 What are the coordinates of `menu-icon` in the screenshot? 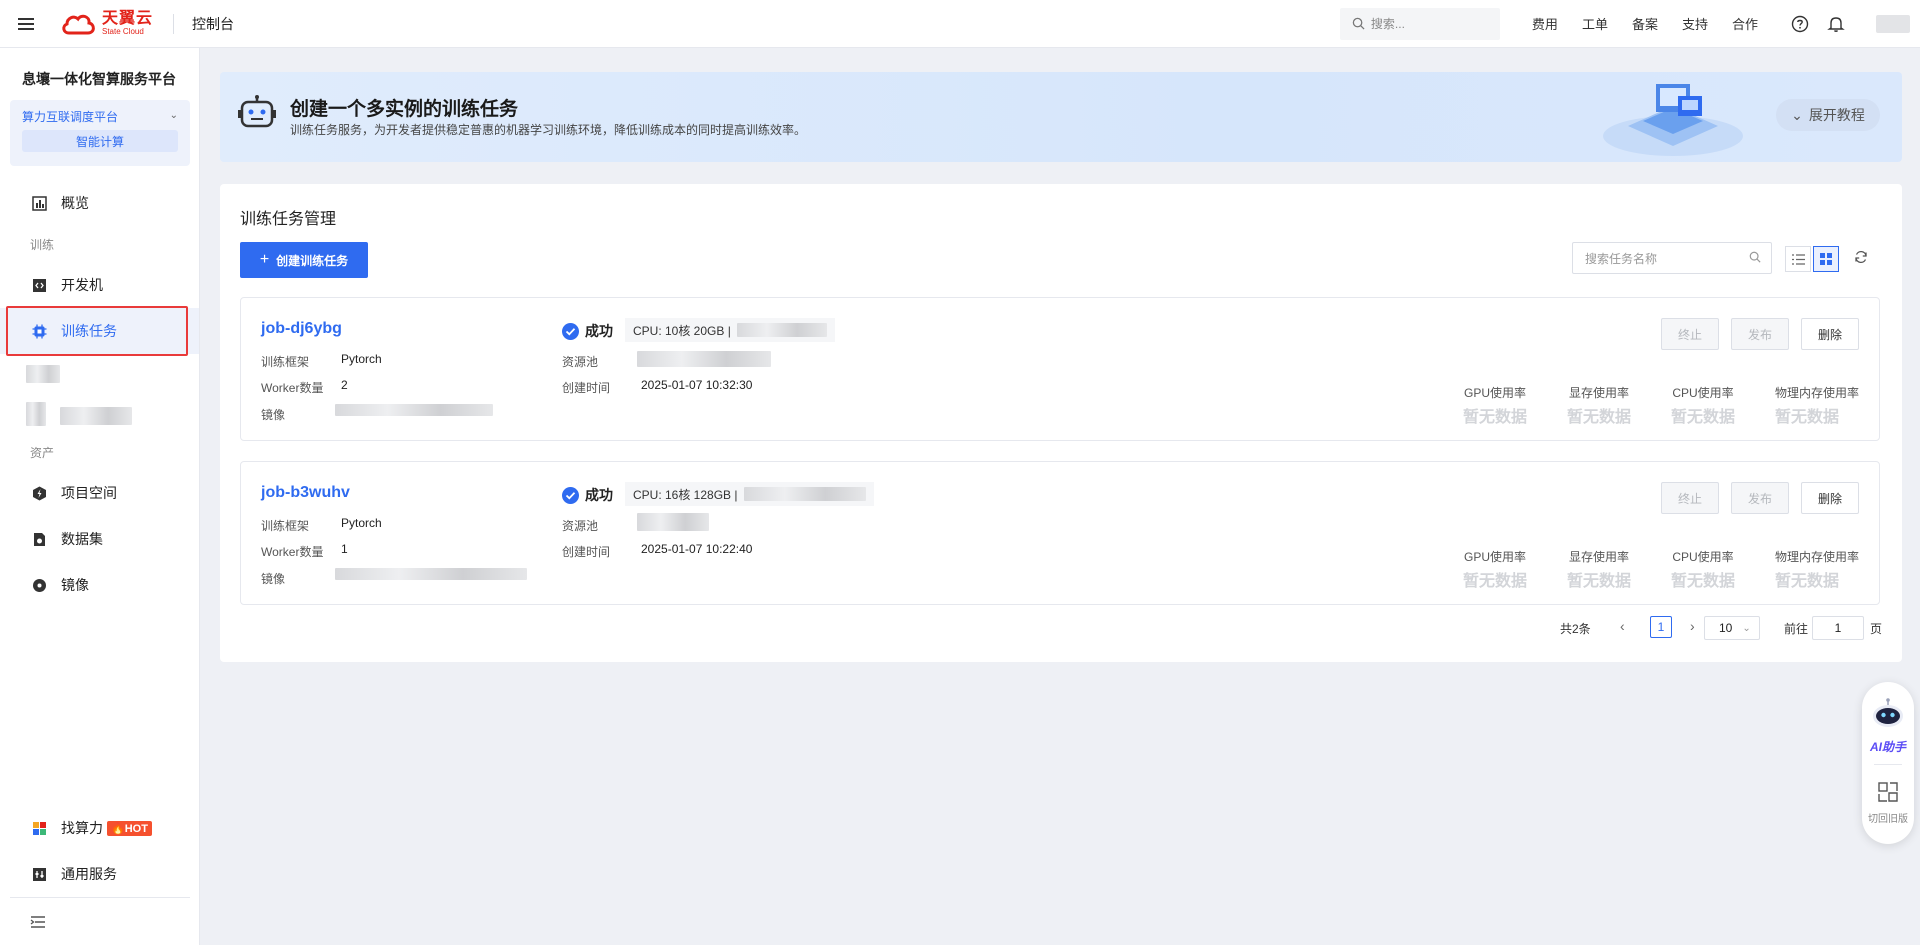 It's located at (26, 24).